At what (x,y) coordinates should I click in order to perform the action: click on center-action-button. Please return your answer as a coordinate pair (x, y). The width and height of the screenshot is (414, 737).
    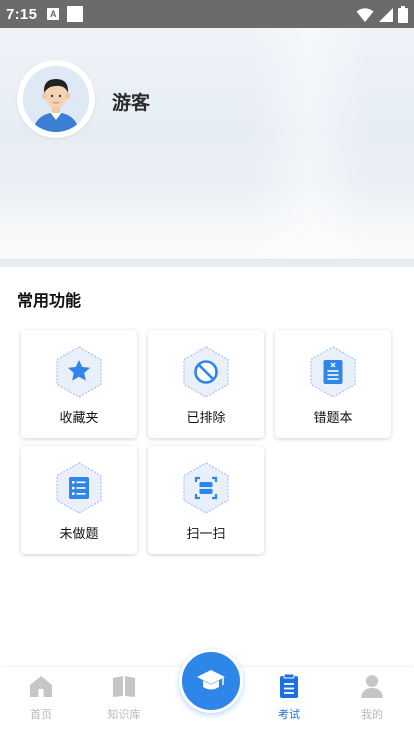
    Looking at the image, I should click on (211, 681).